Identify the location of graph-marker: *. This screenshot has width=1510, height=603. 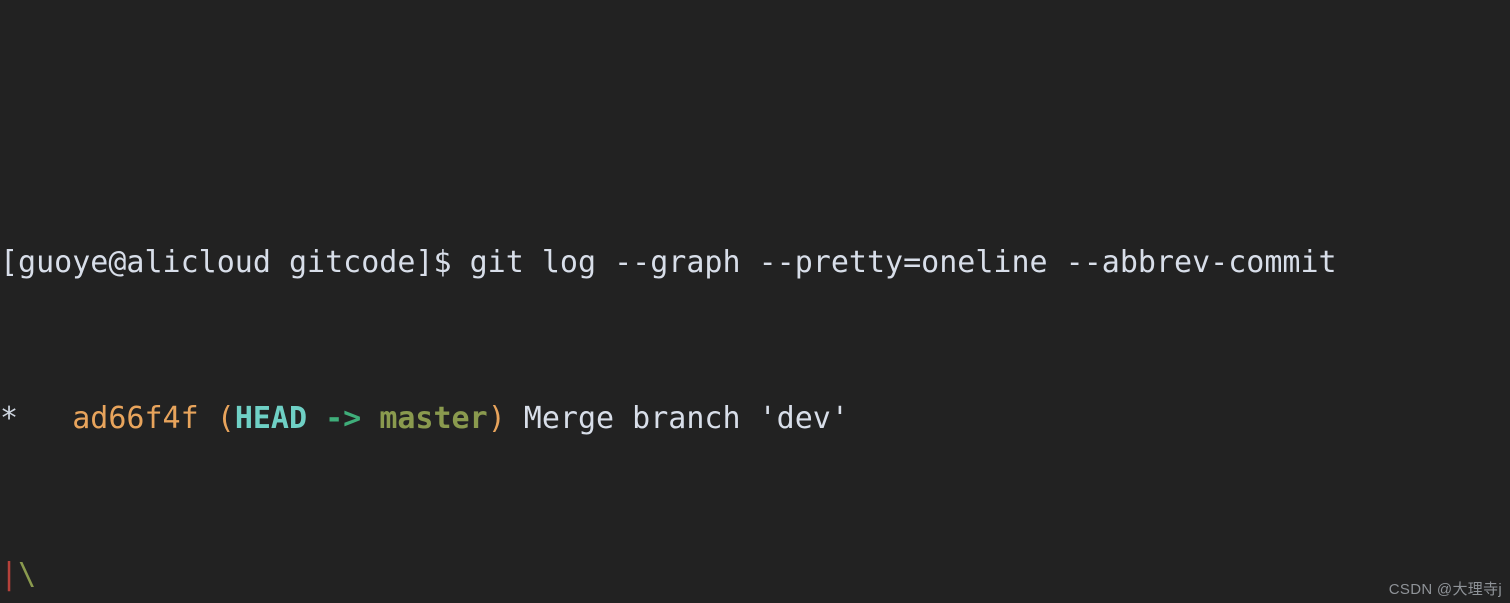
(36, 418).